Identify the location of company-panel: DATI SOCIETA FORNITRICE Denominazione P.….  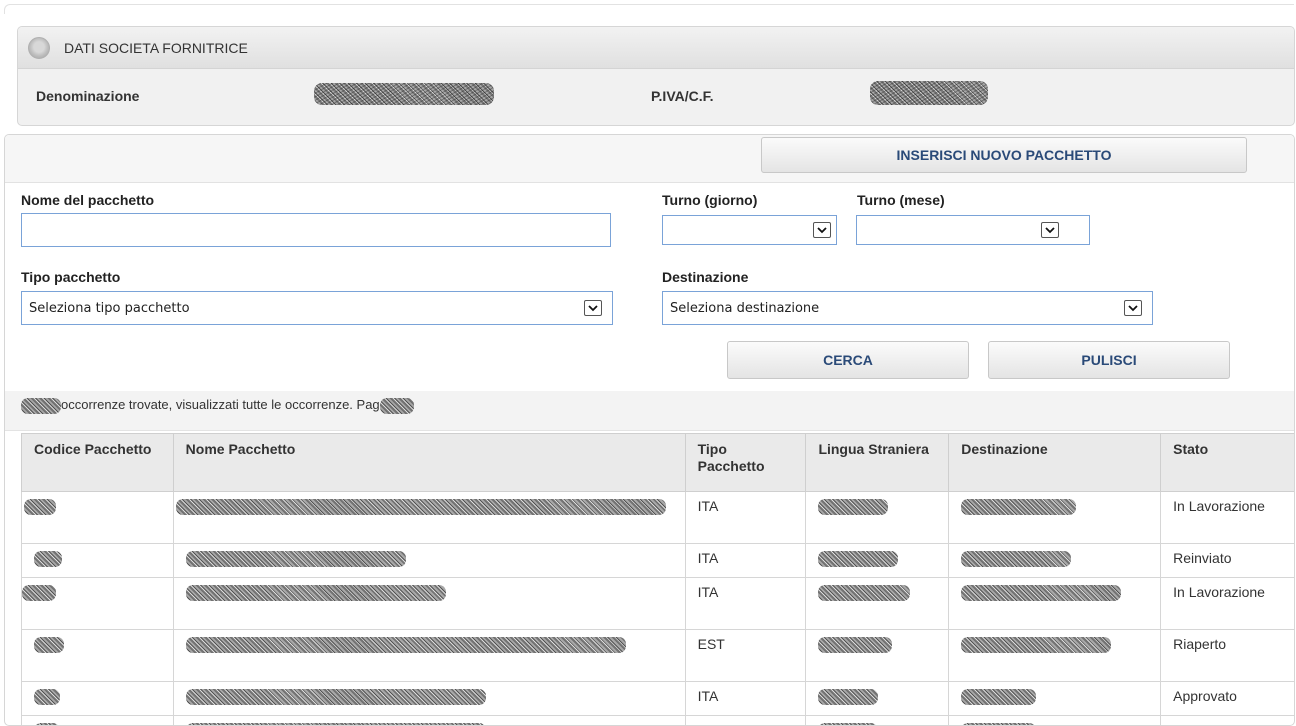
(656, 76).